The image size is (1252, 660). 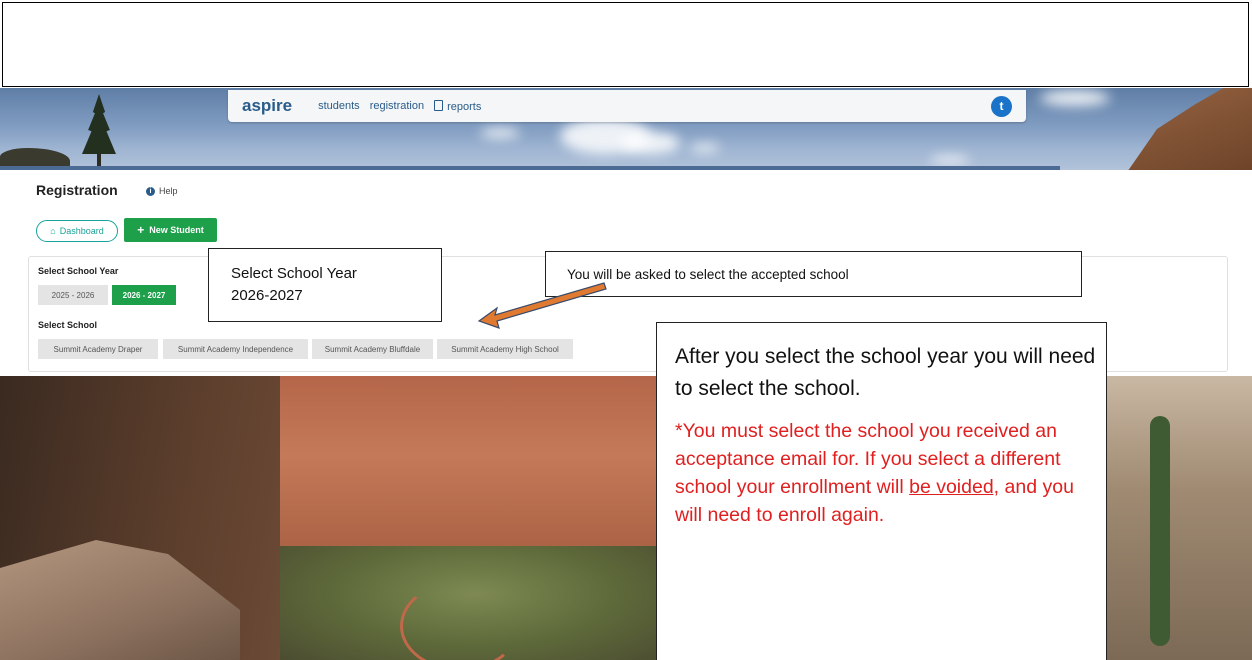 I want to click on school-year-callout: Select School Year 2026-2027, so click(x=325, y=285).